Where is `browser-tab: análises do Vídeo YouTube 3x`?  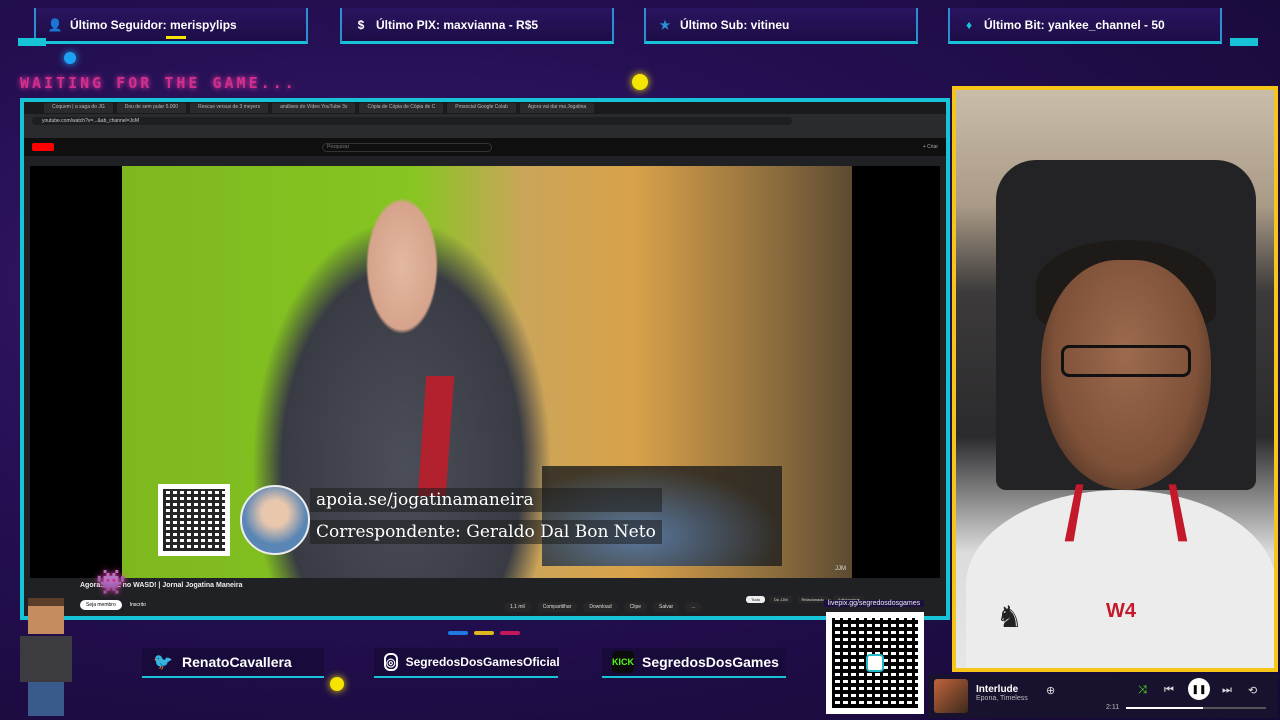
browser-tab: análises do Vídeo YouTube 3x is located at coordinates (314, 108).